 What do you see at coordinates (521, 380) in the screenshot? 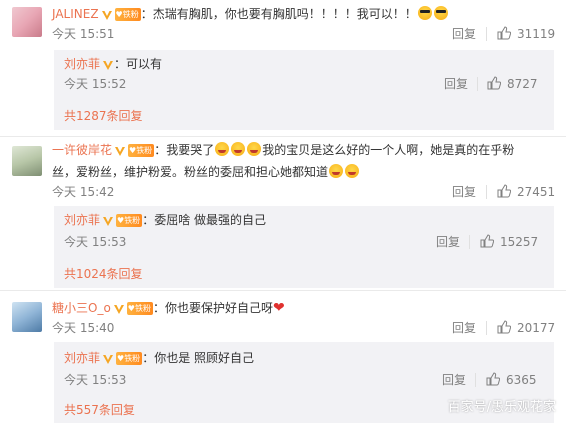
I see `like-count: 6365` at bounding box center [521, 380].